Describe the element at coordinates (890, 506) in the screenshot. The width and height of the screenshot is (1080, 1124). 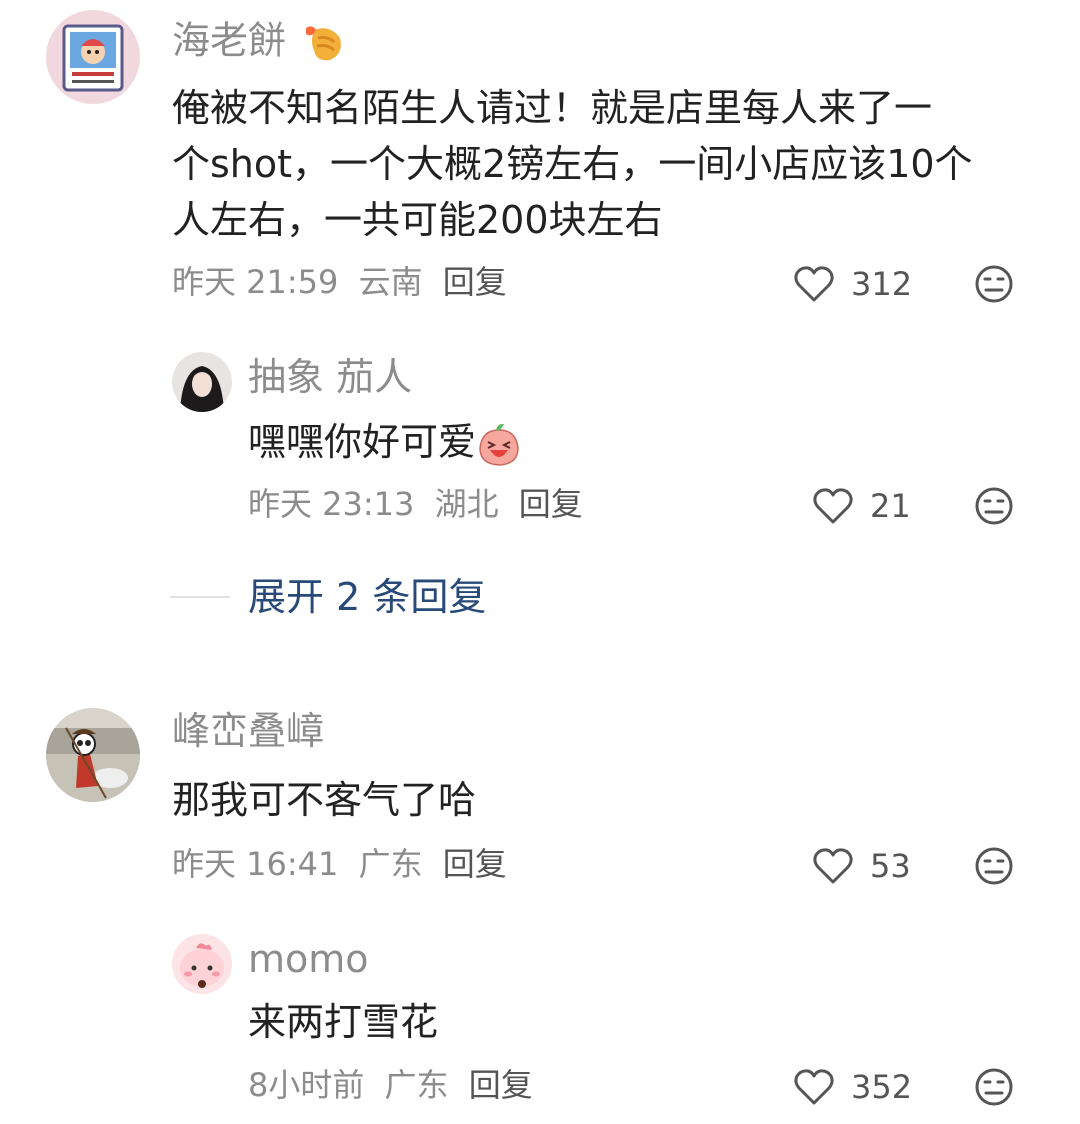
I see `like-count: 21` at that location.